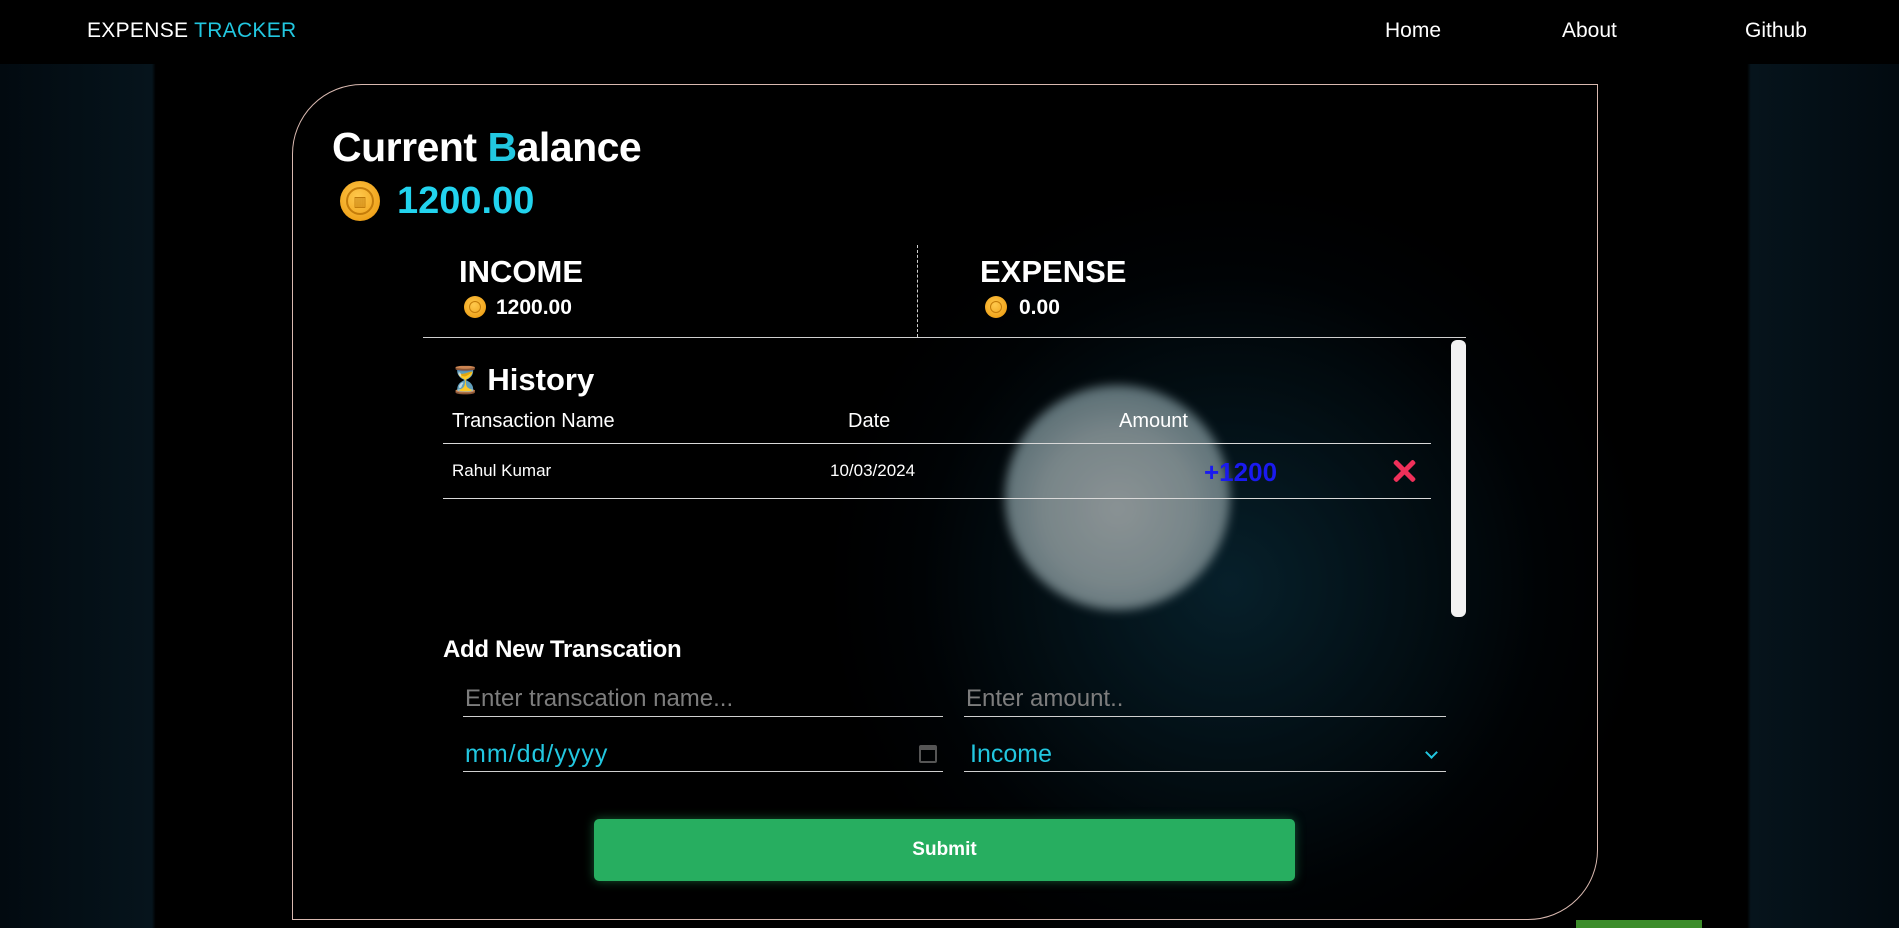  What do you see at coordinates (521, 271) in the screenshot?
I see `income-label: INCOME` at bounding box center [521, 271].